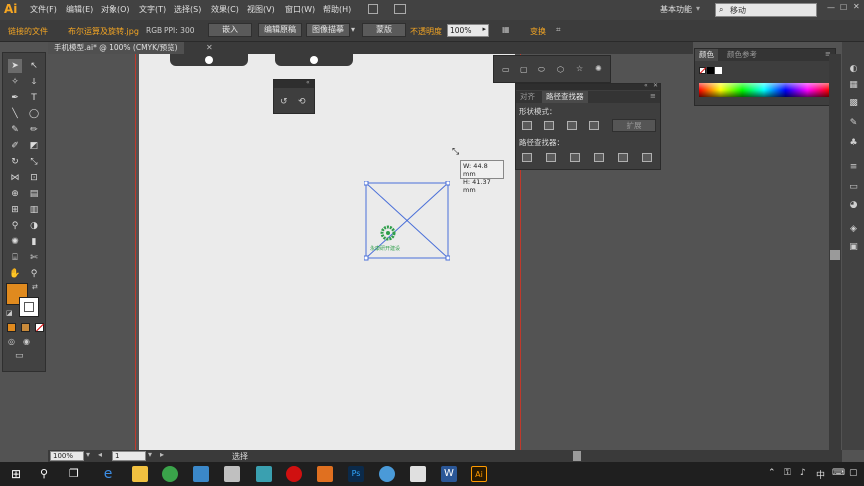 The image size is (864, 486). What do you see at coordinates (140, 474) in the screenshot?
I see `file-explorer-icon` at bounding box center [140, 474].